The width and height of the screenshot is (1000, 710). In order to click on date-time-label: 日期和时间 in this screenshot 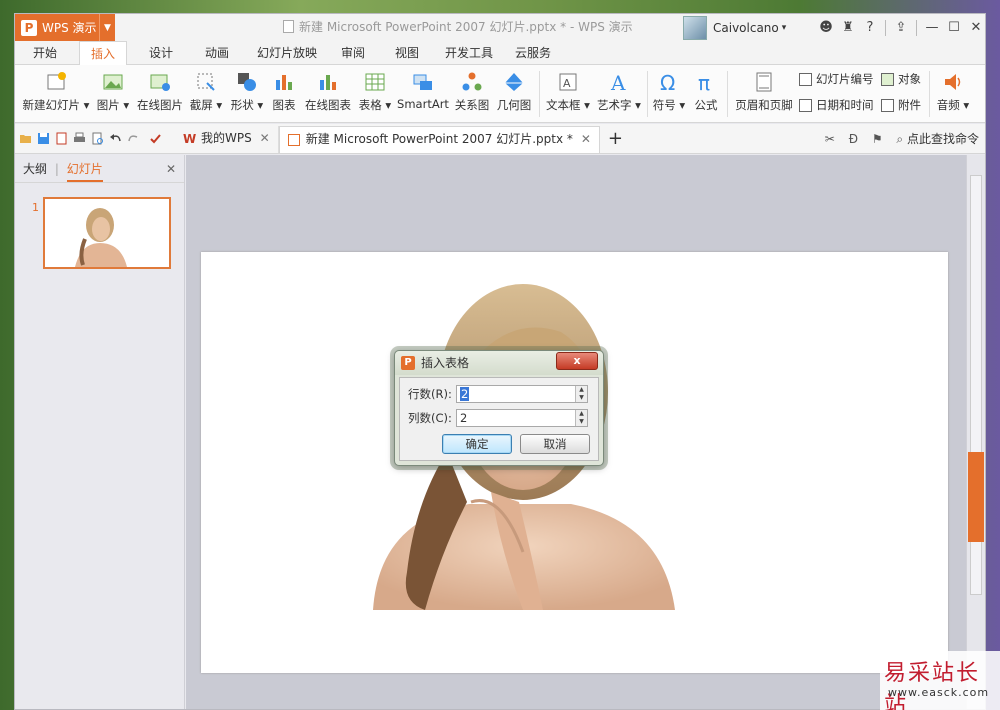, I will do `click(845, 105)`.